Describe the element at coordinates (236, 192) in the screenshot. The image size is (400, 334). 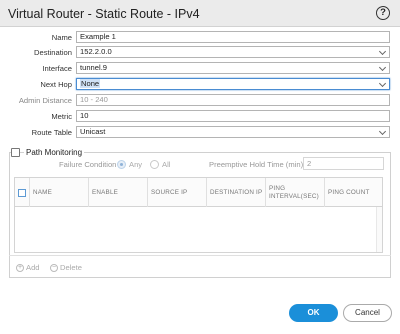
I see `column-header-destination-ip: DESTINATION IP` at that location.